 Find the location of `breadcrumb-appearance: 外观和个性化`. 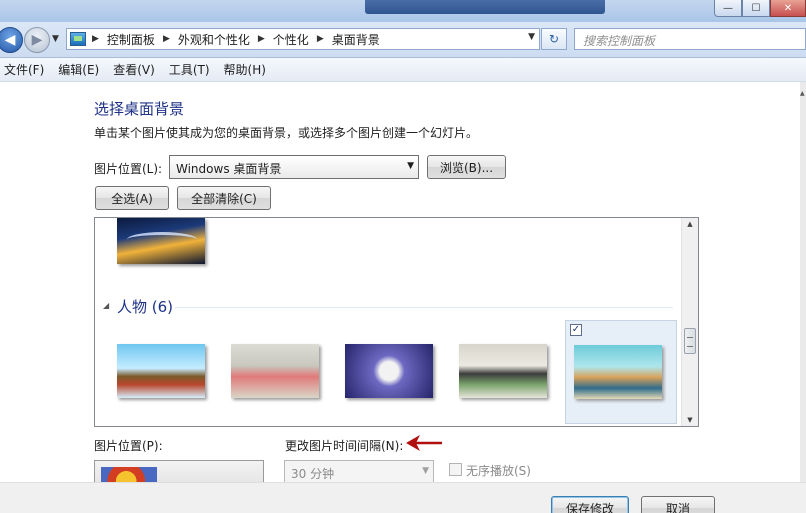

breadcrumb-appearance: 外观和个性化 is located at coordinates (214, 39).